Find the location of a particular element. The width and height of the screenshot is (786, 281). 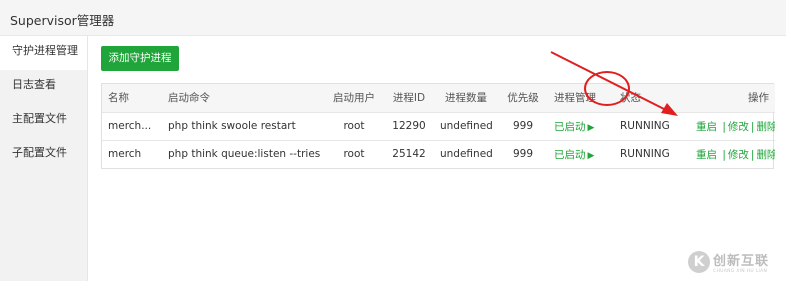

column-header-count: 进程数量 is located at coordinates (466, 98).